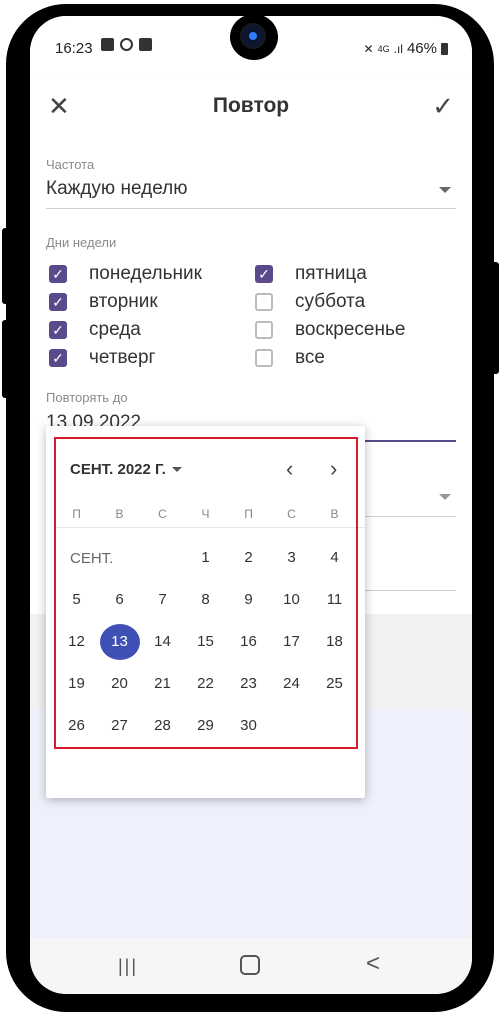 The image size is (500, 1016). Describe the element at coordinates (248, 600) in the screenshot. I see `day-cell: 9` at that location.